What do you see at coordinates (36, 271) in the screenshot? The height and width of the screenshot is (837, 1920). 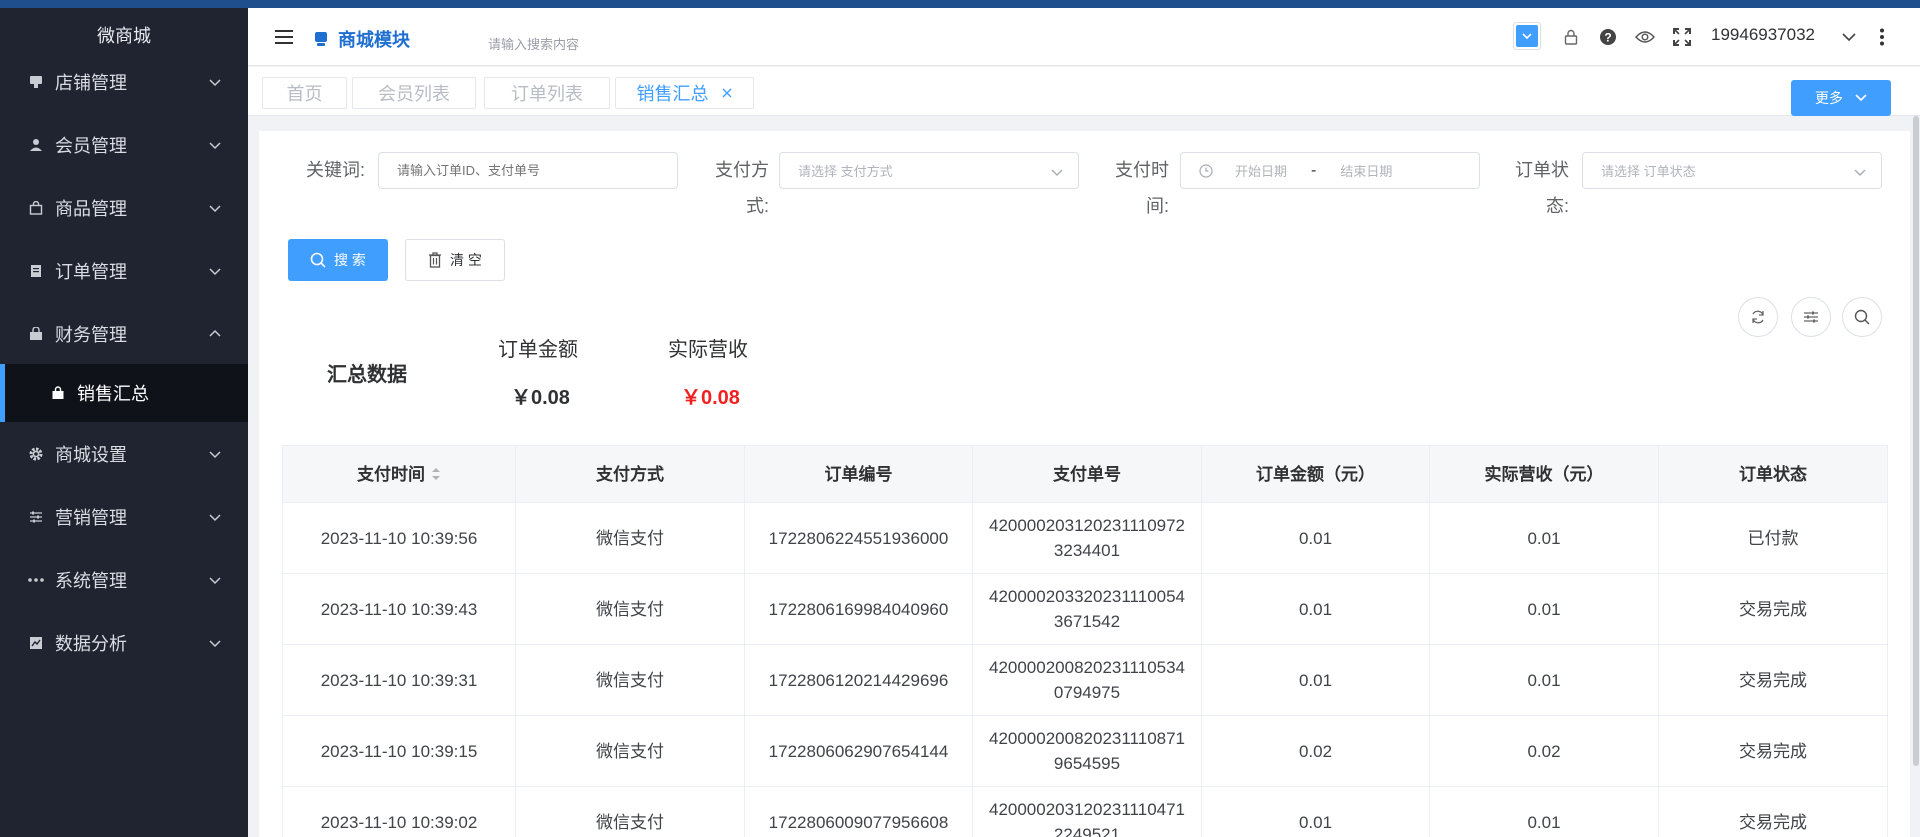 I see `order-icon` at bounding box center [36, 271].